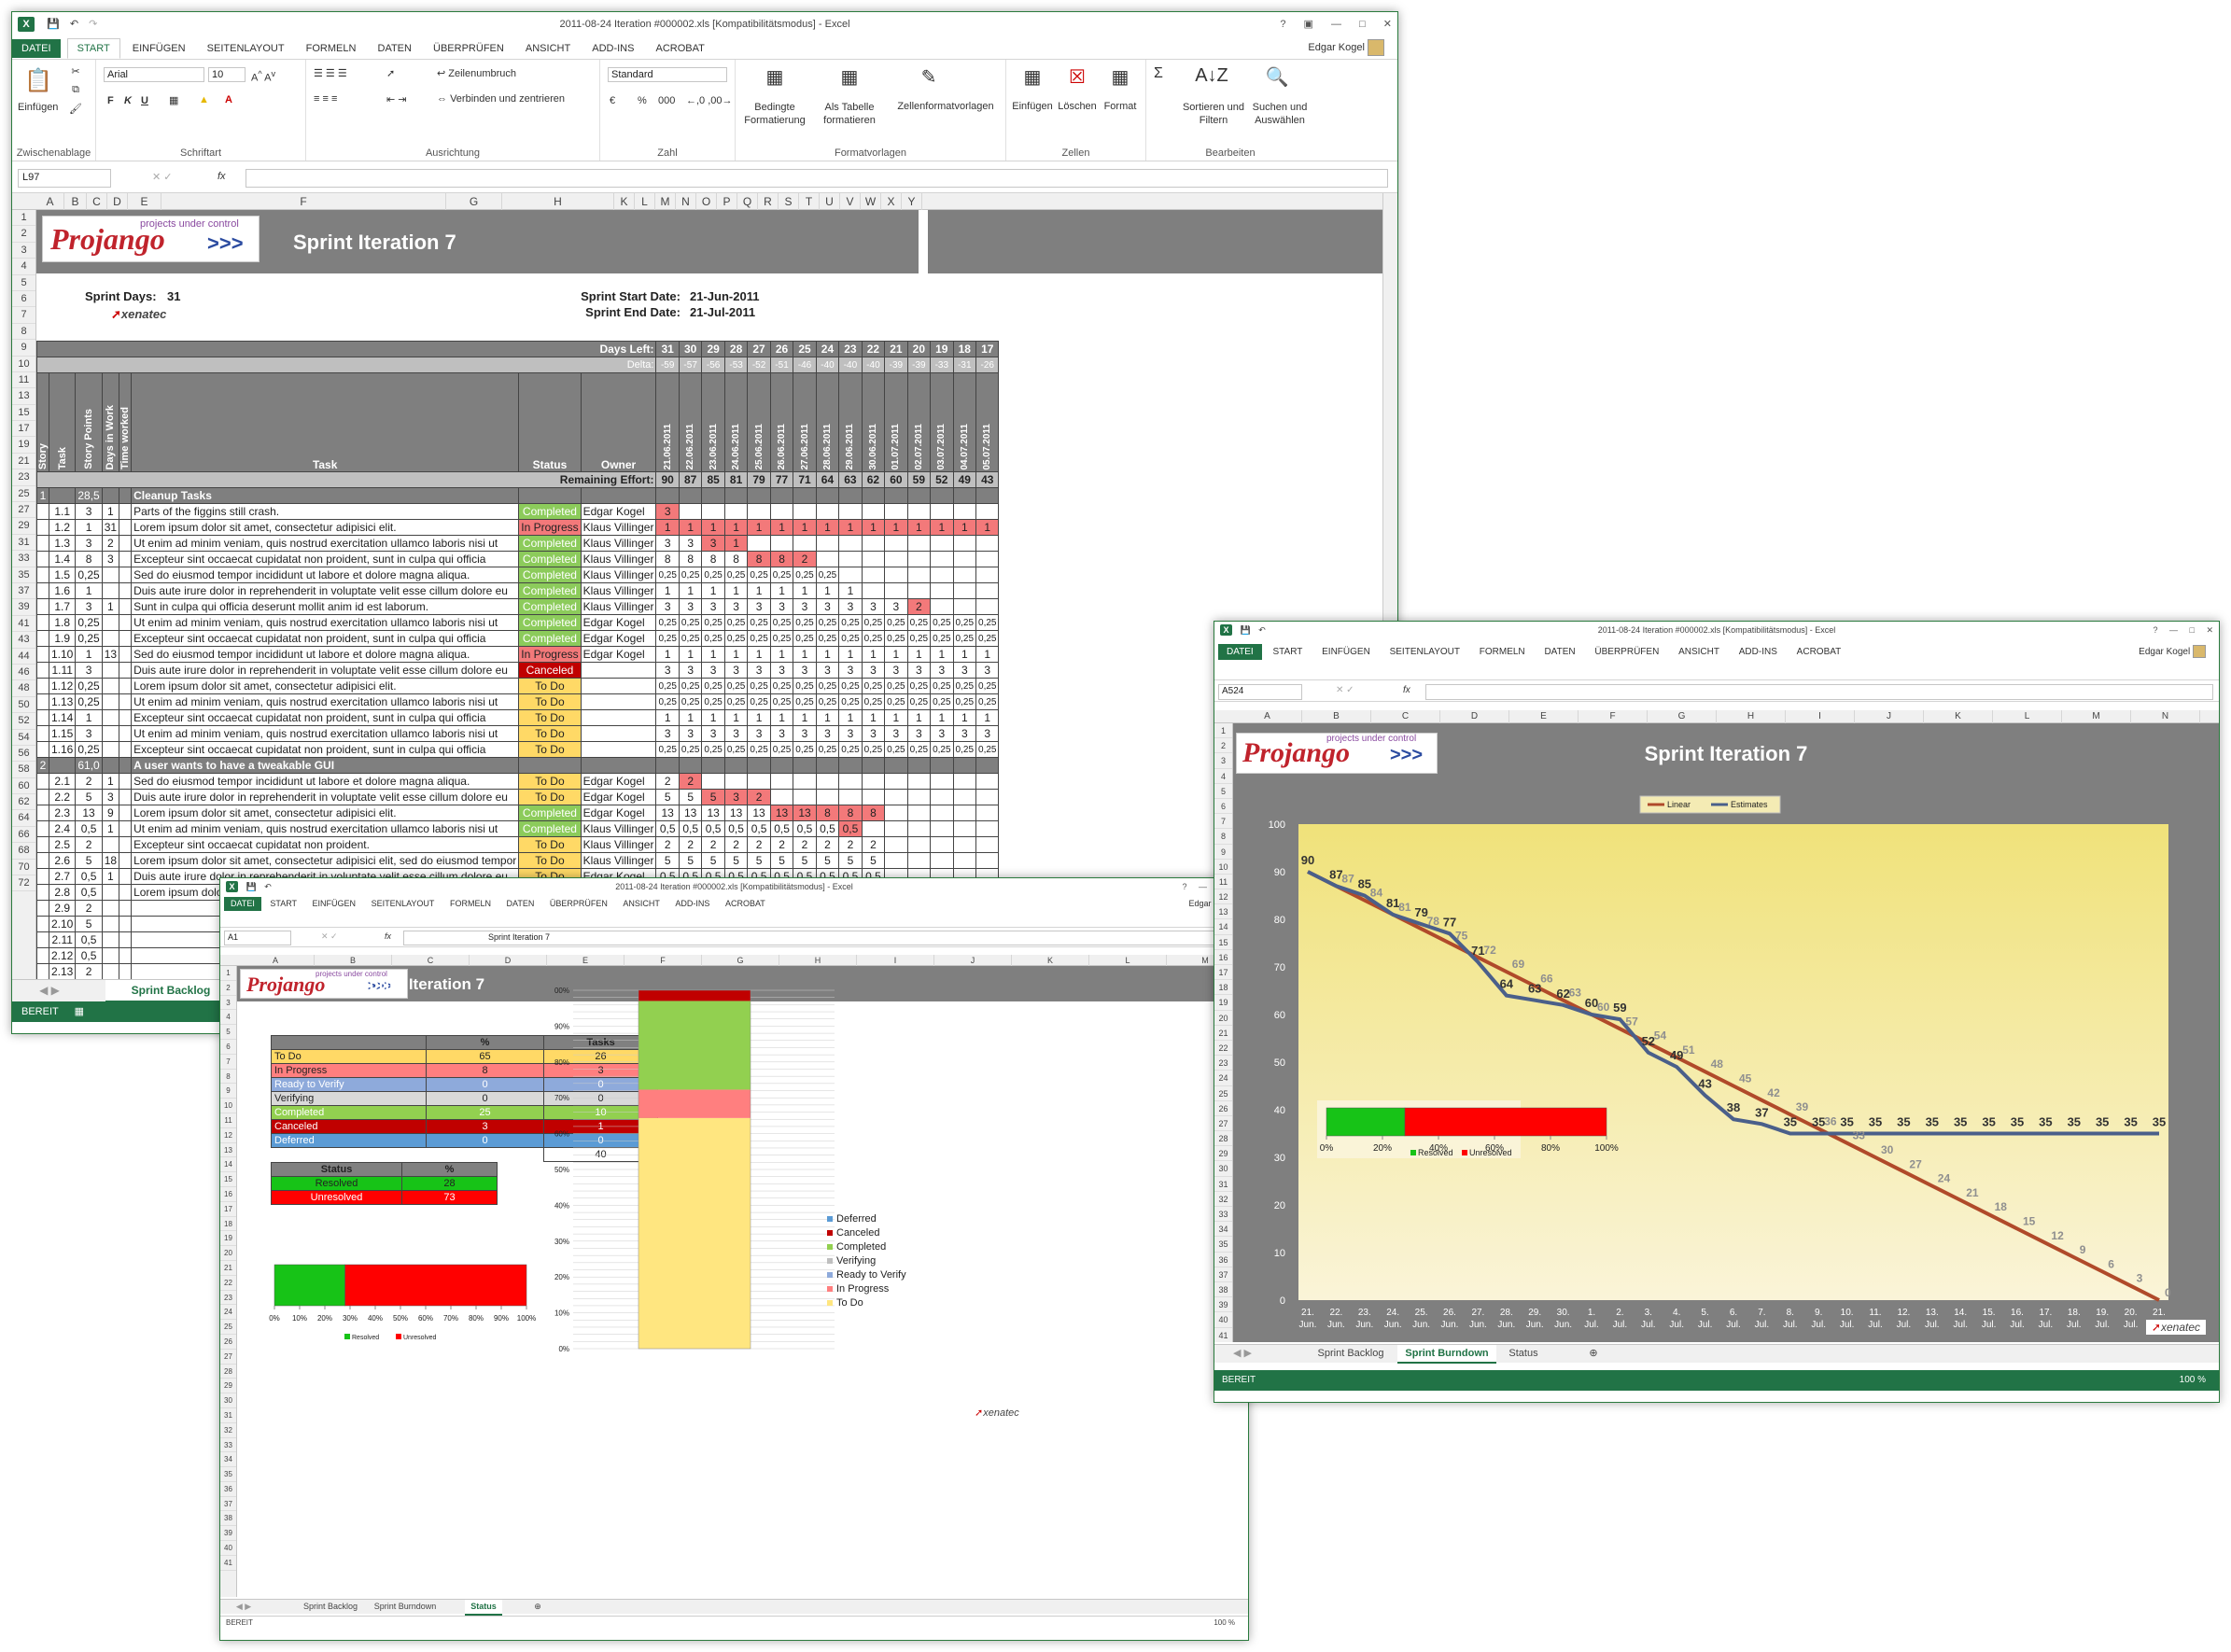 This screenshot has height=1652, width=2231. I want to click on paste-button: Einfügen, so click(38, 107).